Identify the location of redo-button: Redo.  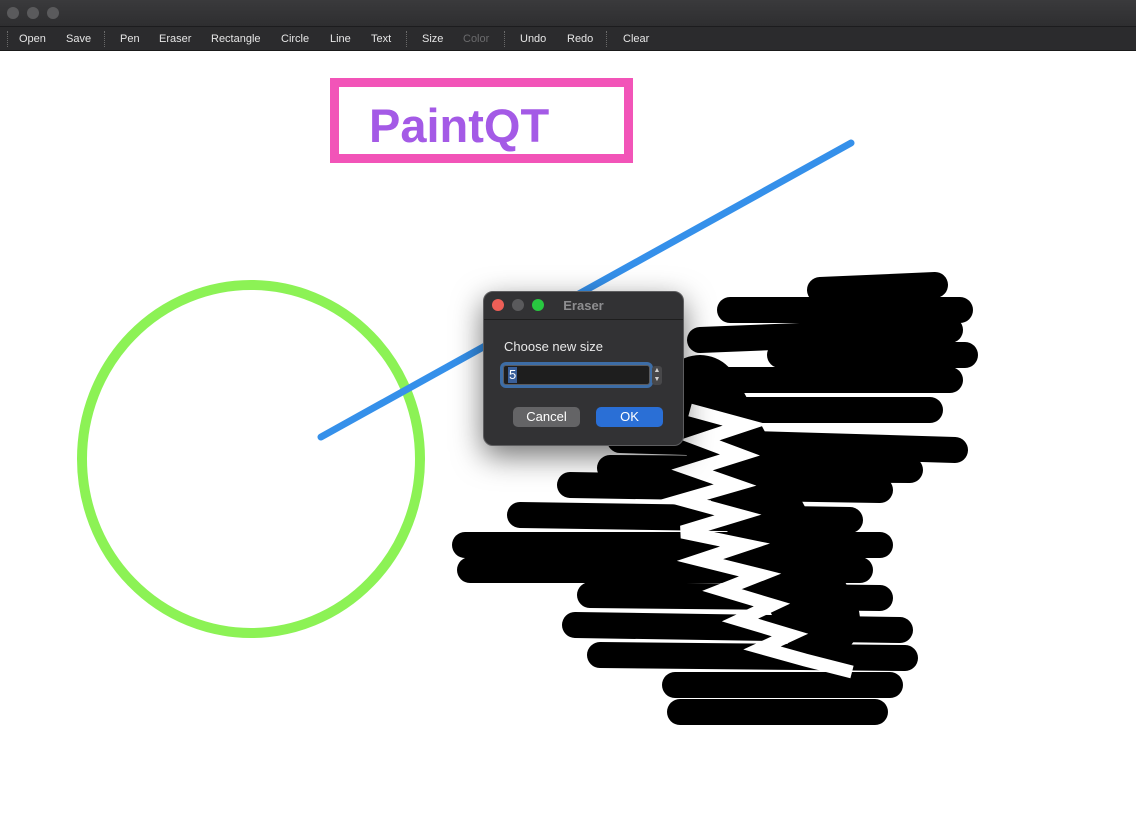
(580, 39).